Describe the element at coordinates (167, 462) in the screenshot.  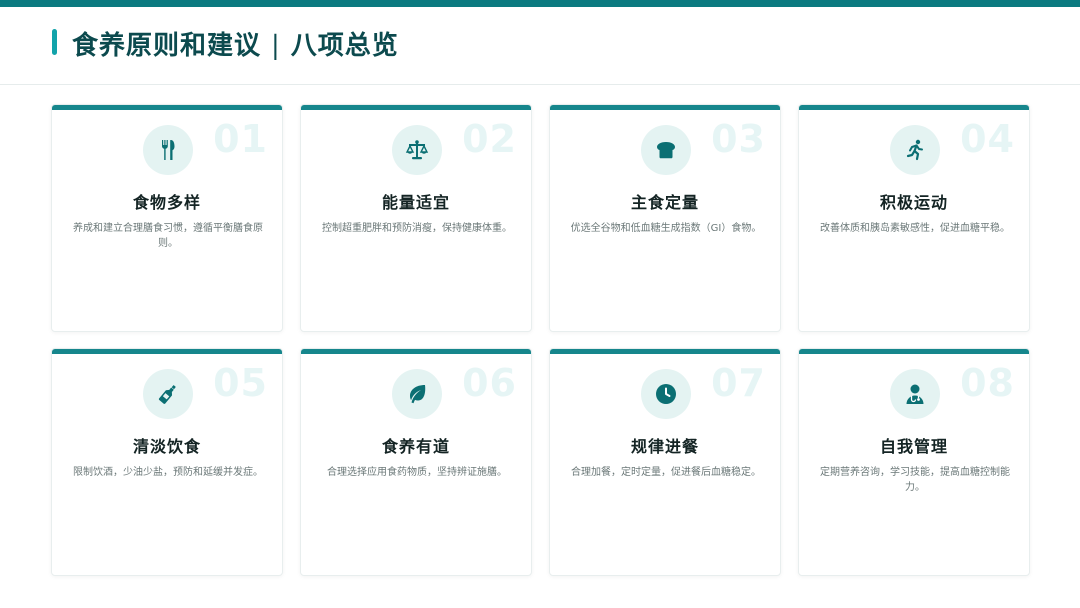
I see `principle-card-5: 05 清淡饮食 限制饮酒，少油少盐，预防和延缓并发症。` at that location.